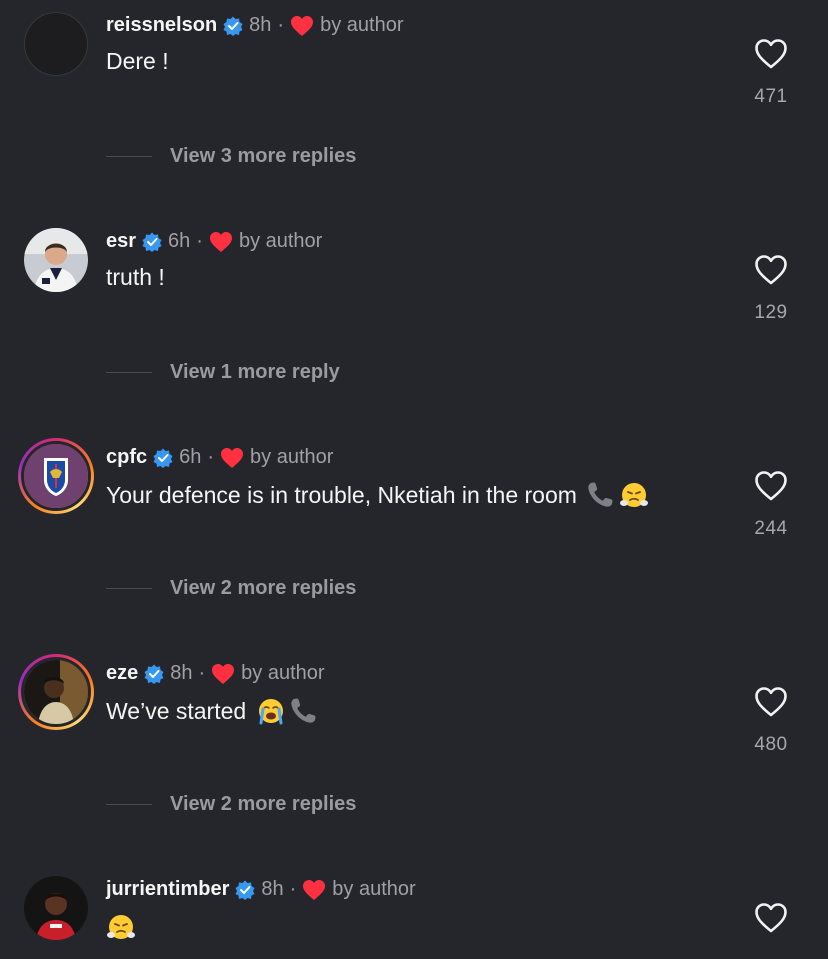 The width and height of the screenshot is (828, 959). I want to click on view-replies-label: View 1 more reply, so click(255, 372).